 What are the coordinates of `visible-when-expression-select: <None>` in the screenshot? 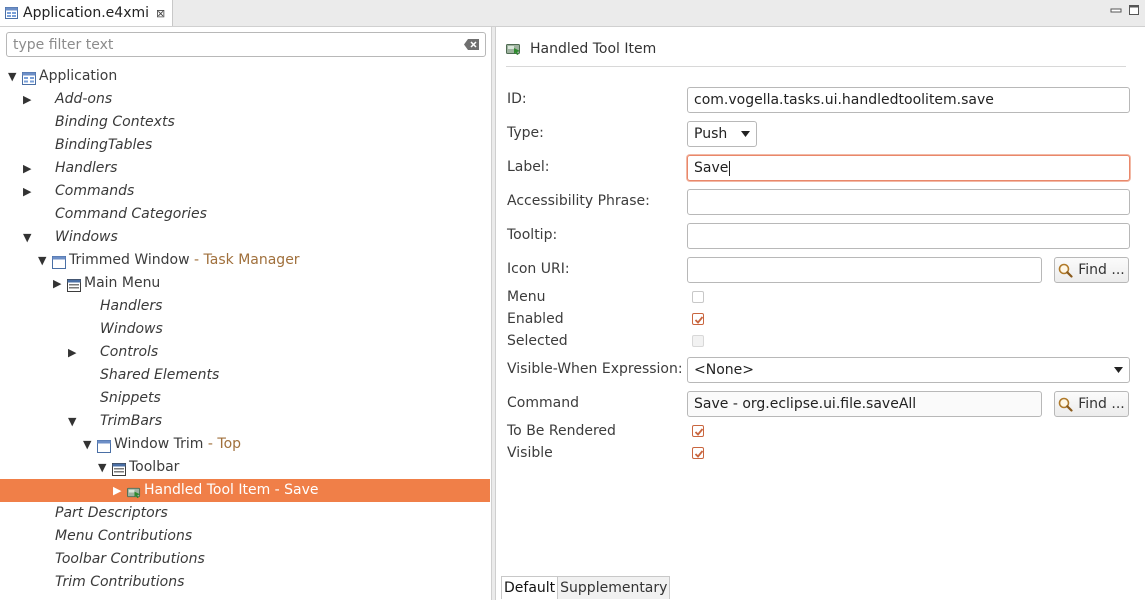 It's located at (908, 370).